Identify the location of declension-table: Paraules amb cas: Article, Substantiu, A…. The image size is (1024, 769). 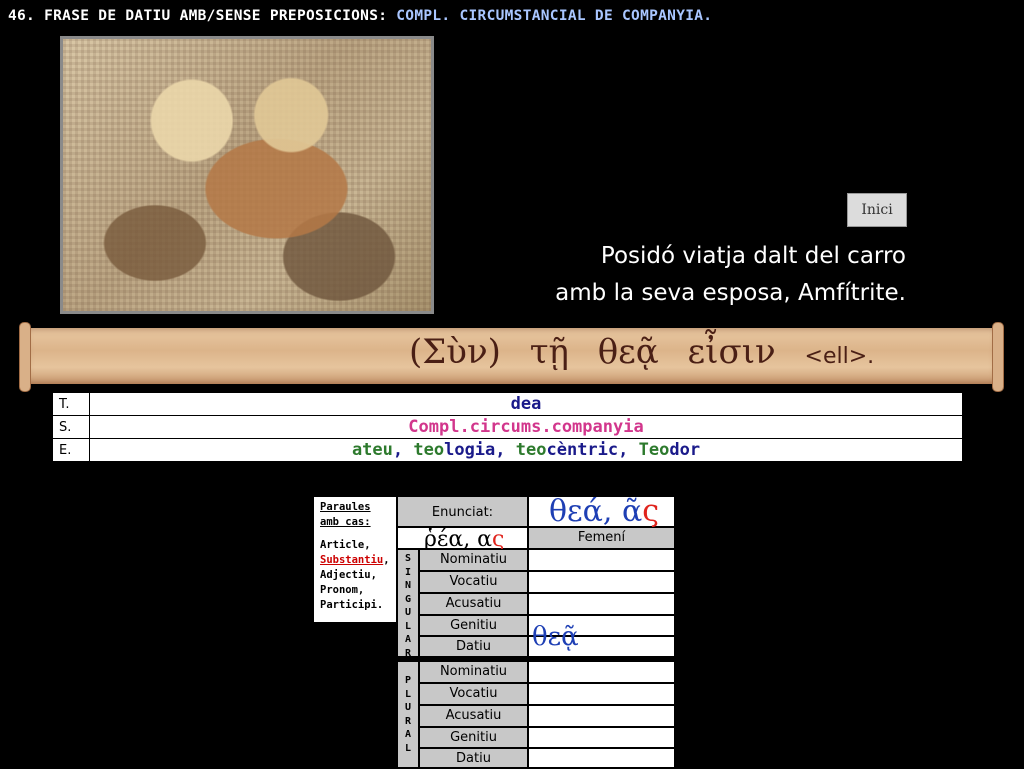
(494, 632).